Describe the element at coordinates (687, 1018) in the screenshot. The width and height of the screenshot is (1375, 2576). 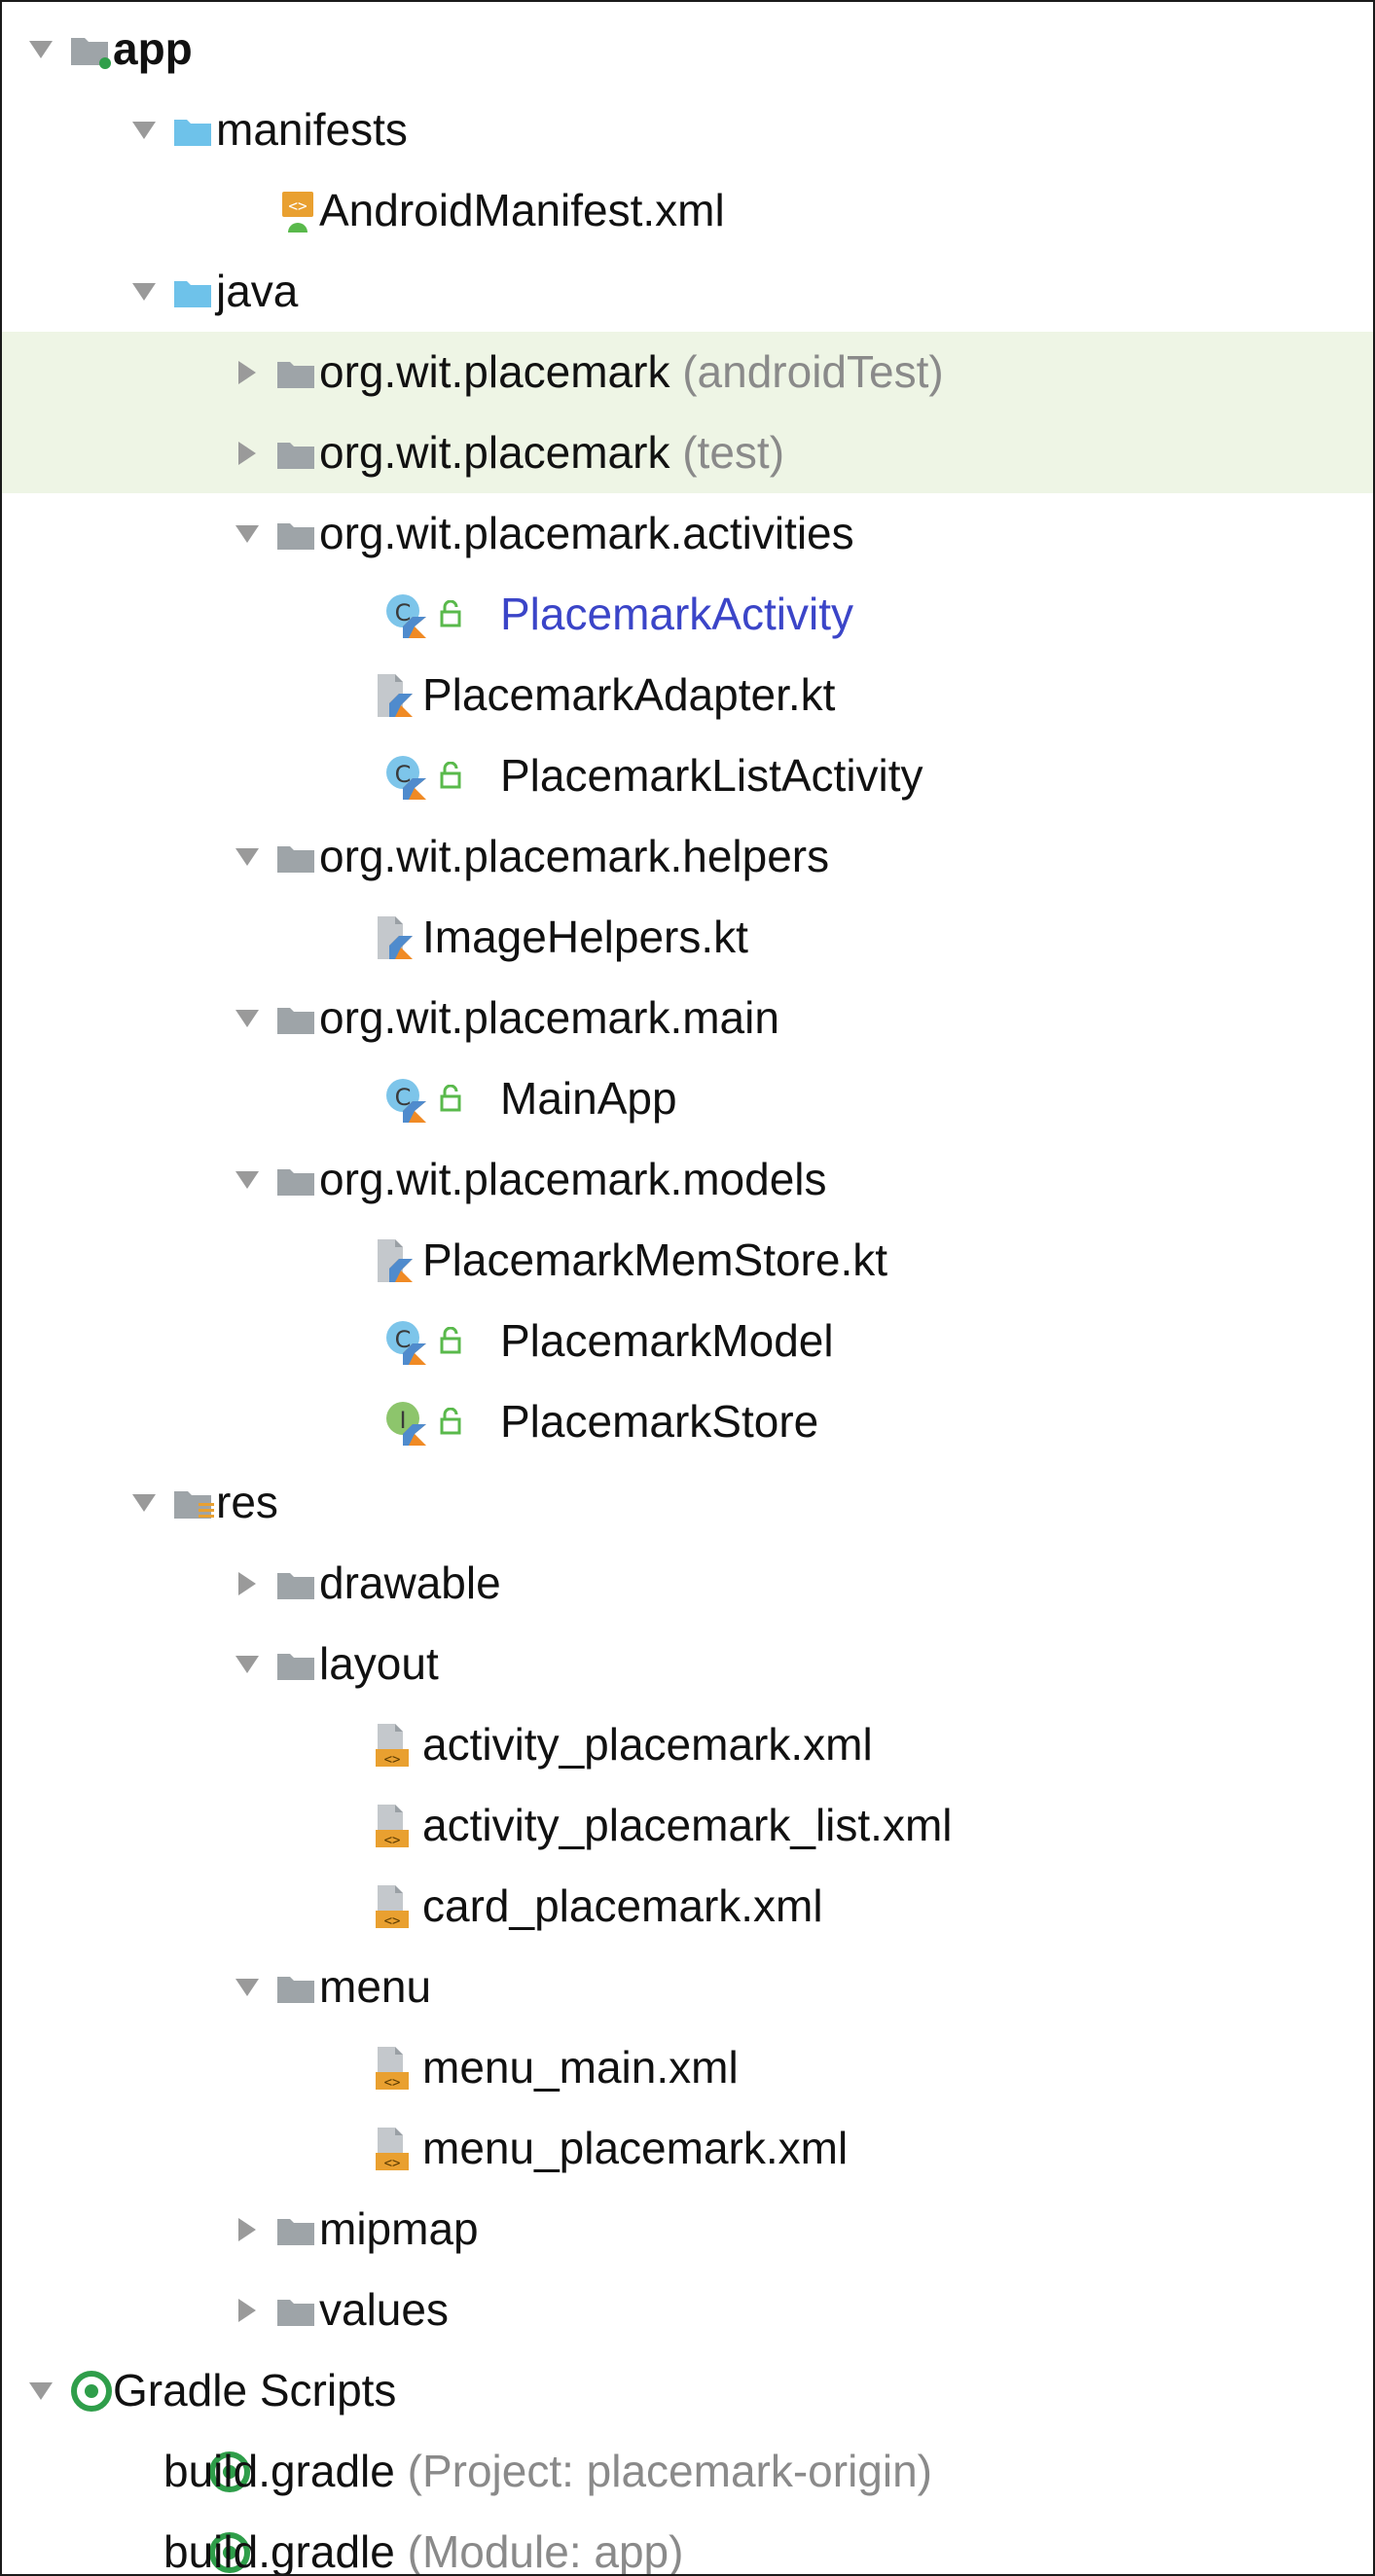
I see `tree-row: org.wit.placemark.main` at that location.